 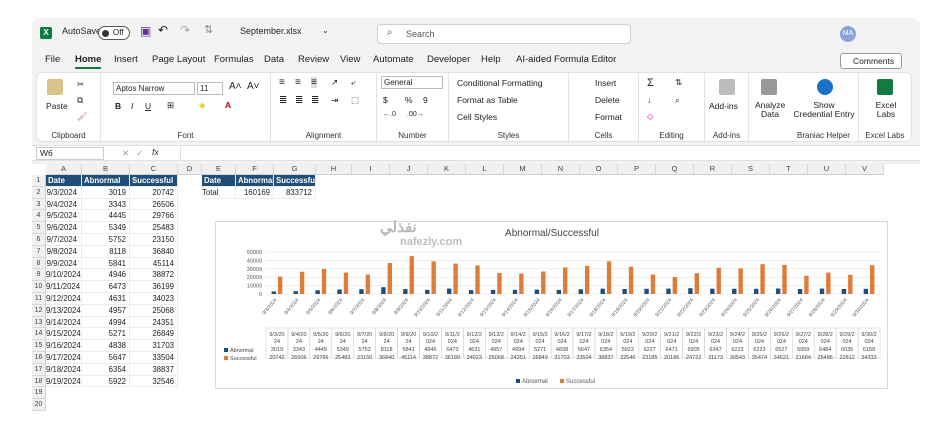 I want to click on format-cells-button: Format, so click(x=608, y=117).